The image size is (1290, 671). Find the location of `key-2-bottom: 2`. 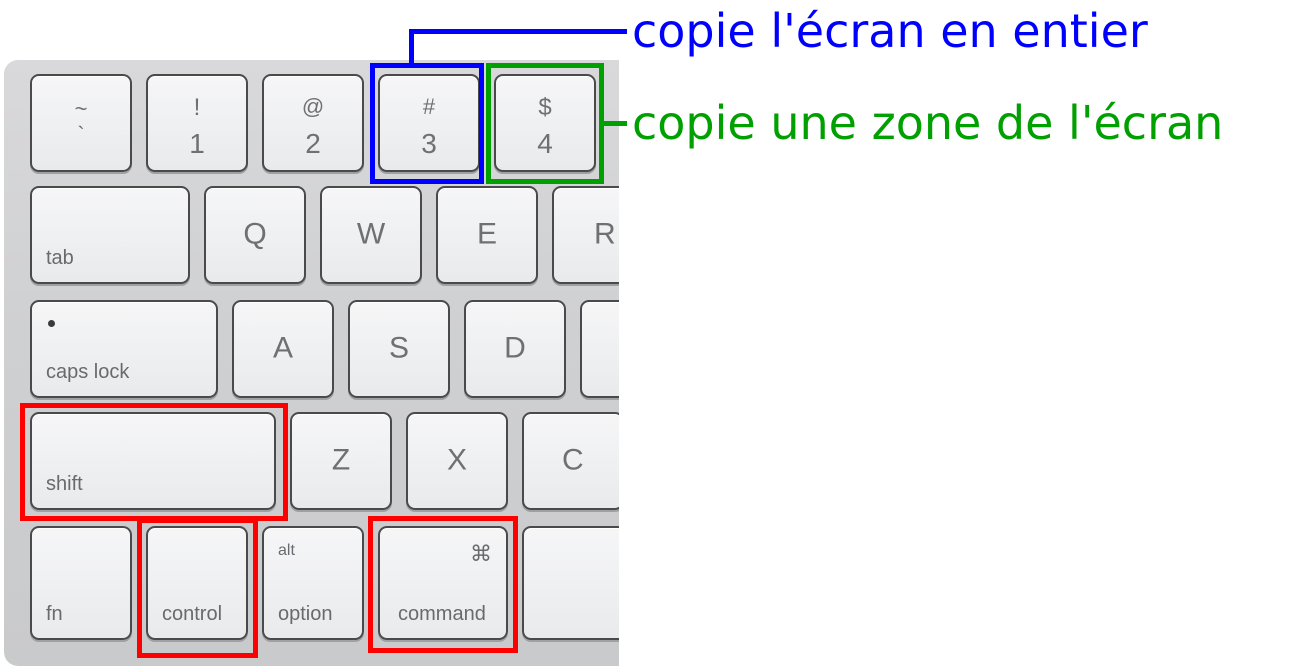

key-2-bottom: 2 is located at coordinates (313, 143).